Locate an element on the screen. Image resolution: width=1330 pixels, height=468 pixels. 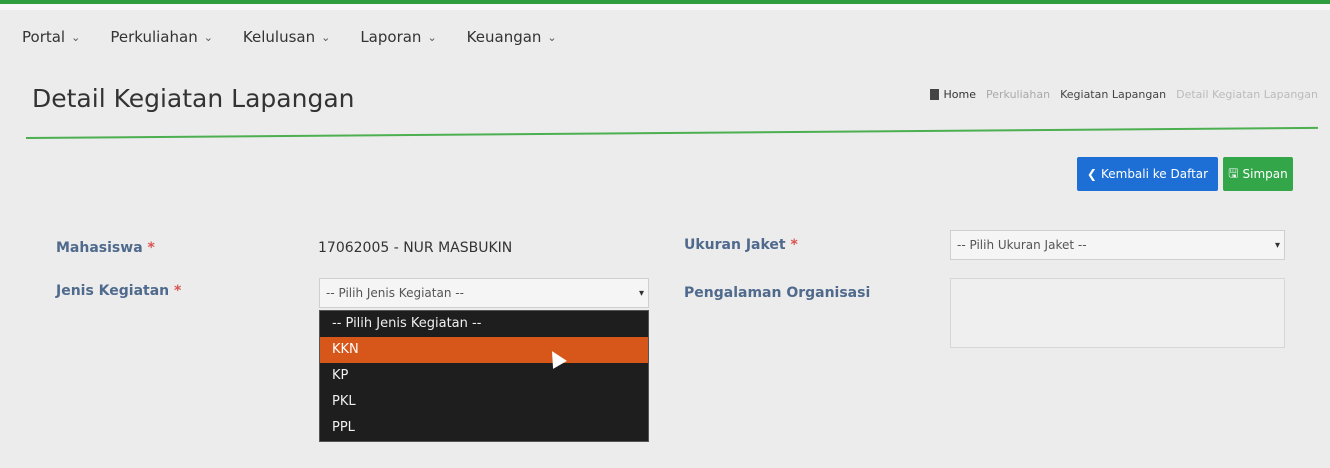
save-button: 🖫 Simpan is located at coordinates (1258, 174).